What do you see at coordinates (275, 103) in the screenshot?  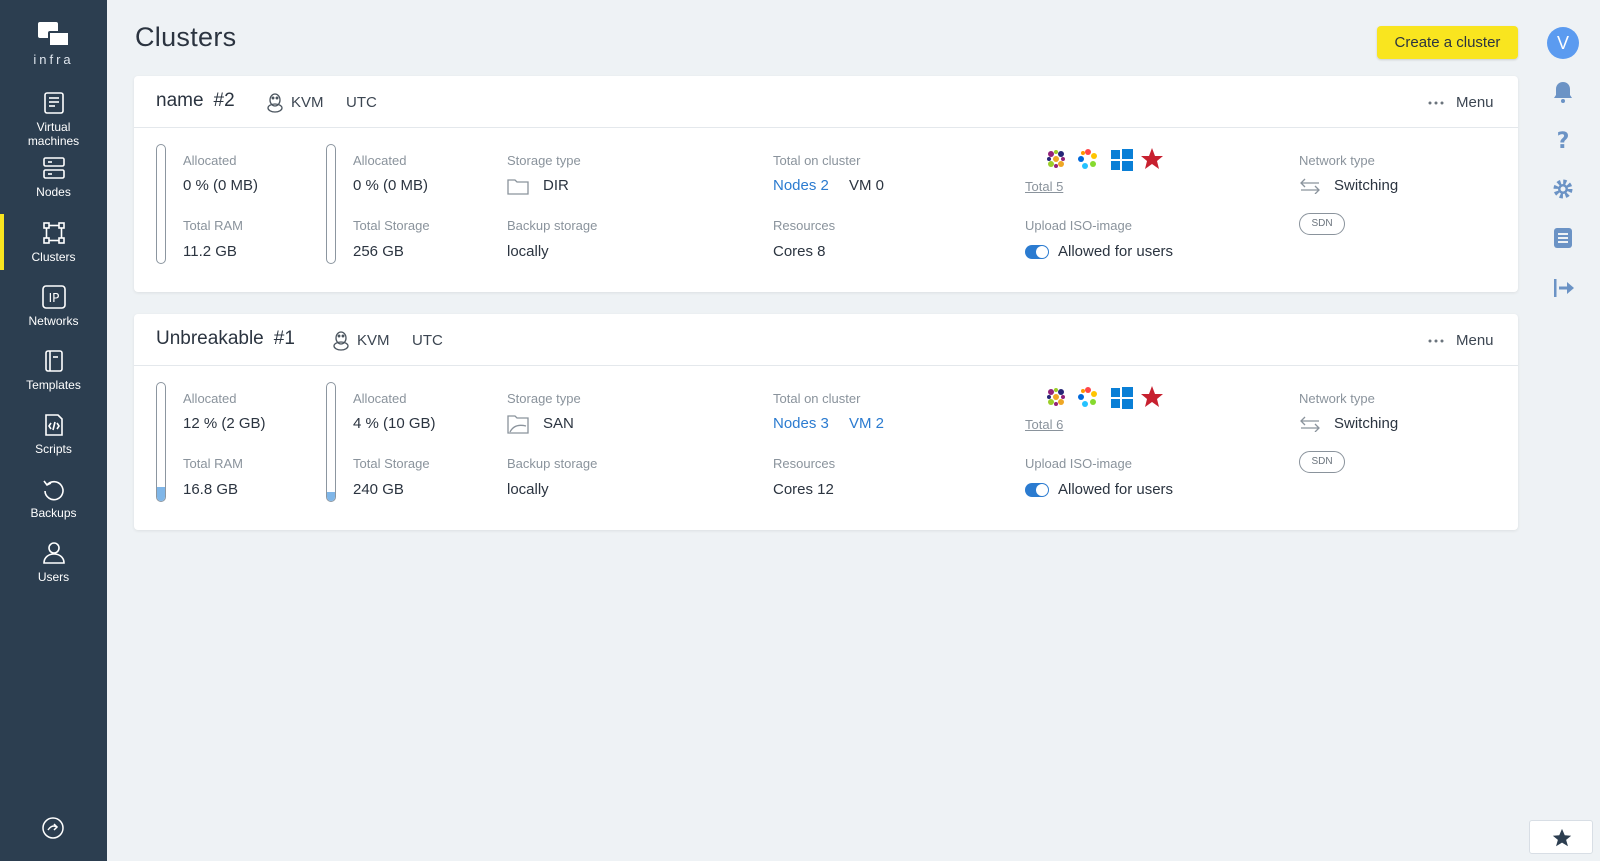 I see `kvm-icon` at bounding box center [275, 103].